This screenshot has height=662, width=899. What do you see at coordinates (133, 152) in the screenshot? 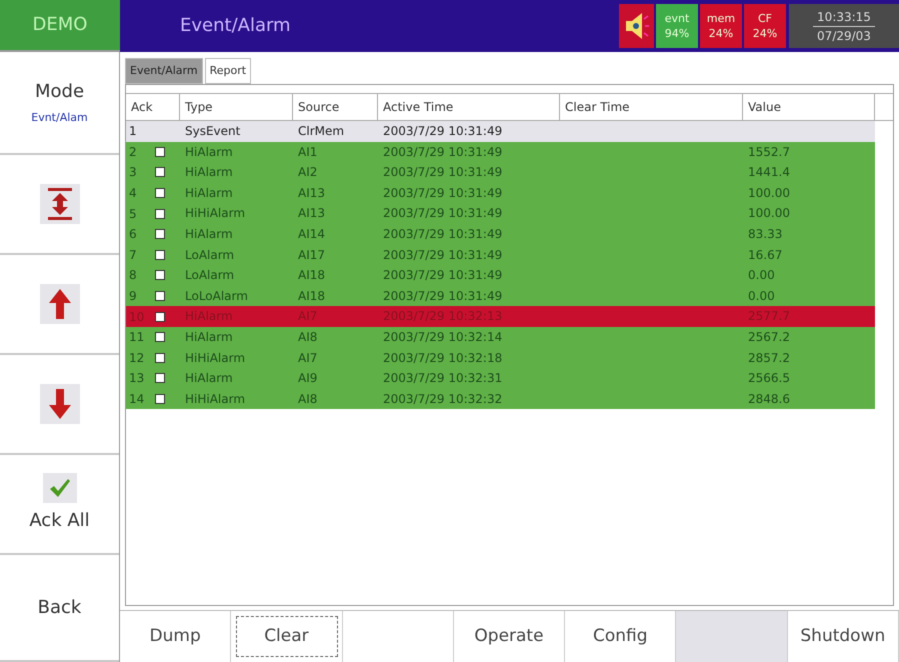
I see `row-number: 2` at bounding box center [133, 152].